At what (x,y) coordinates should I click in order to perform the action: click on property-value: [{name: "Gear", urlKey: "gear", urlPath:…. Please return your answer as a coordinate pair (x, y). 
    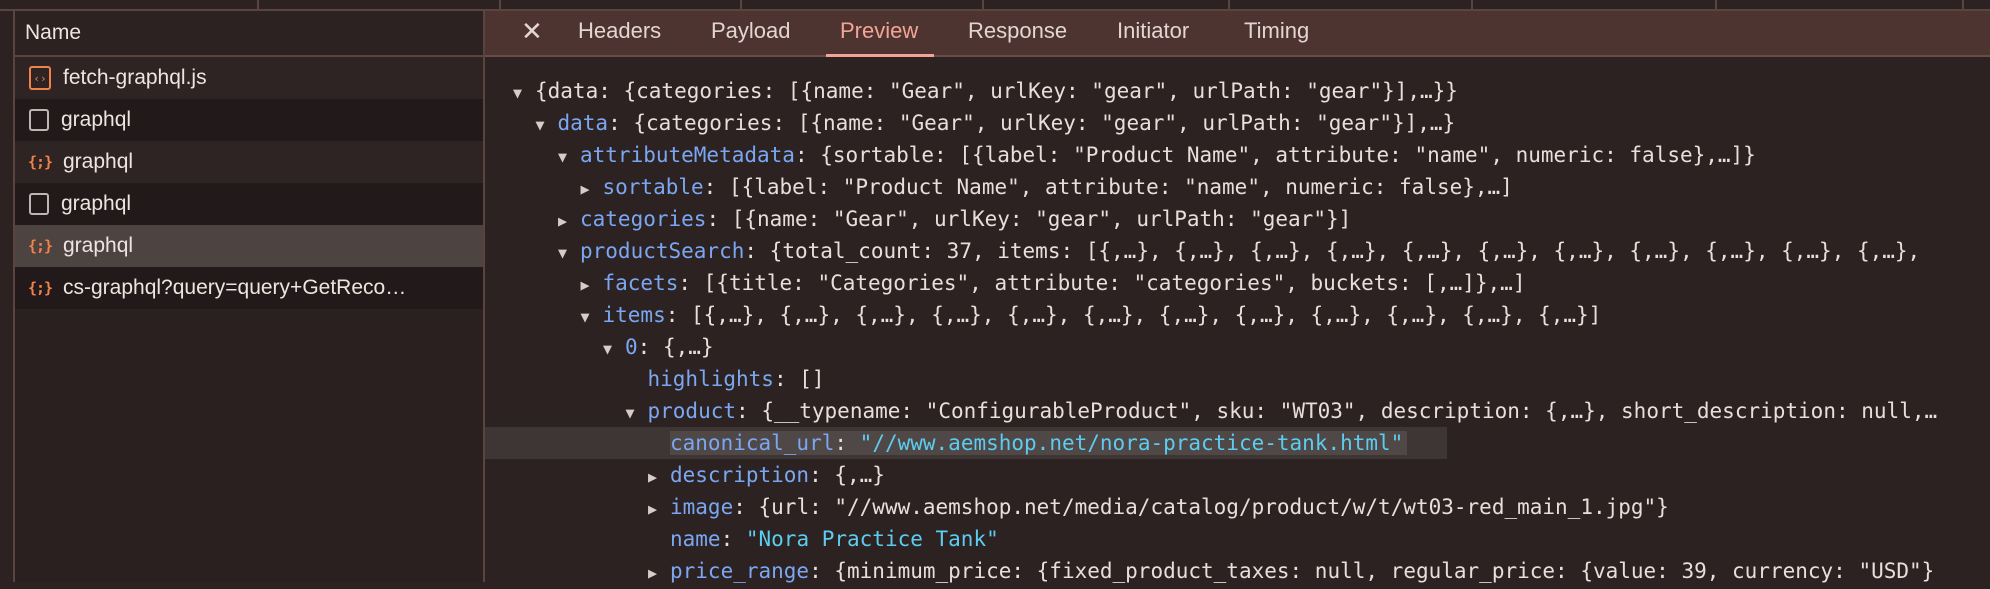
    Looking at the image, I should click on (1041, 219).